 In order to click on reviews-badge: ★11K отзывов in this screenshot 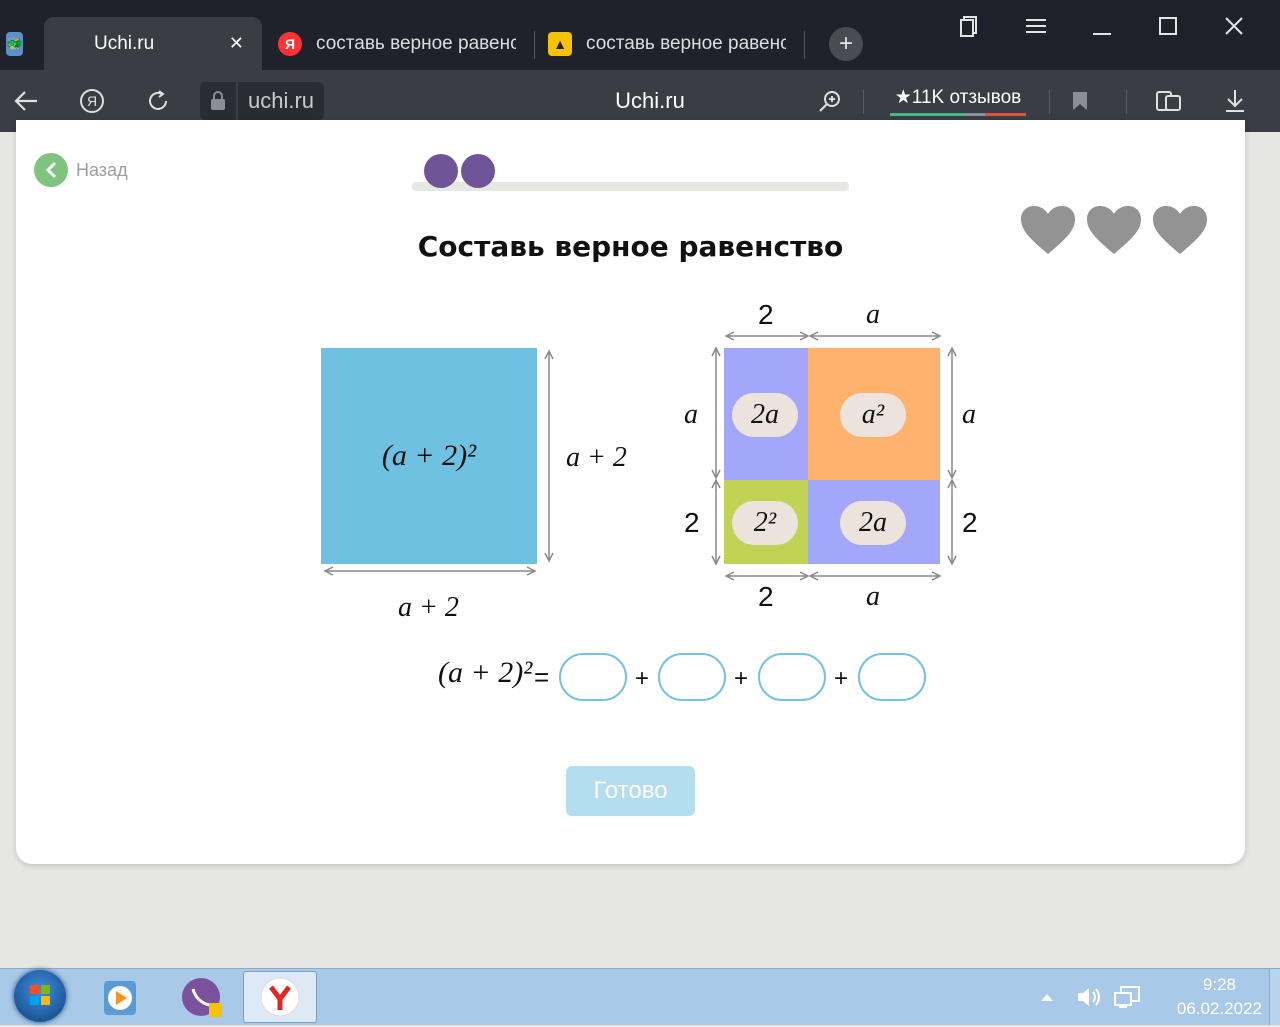, I will do `click(958, 101)`.